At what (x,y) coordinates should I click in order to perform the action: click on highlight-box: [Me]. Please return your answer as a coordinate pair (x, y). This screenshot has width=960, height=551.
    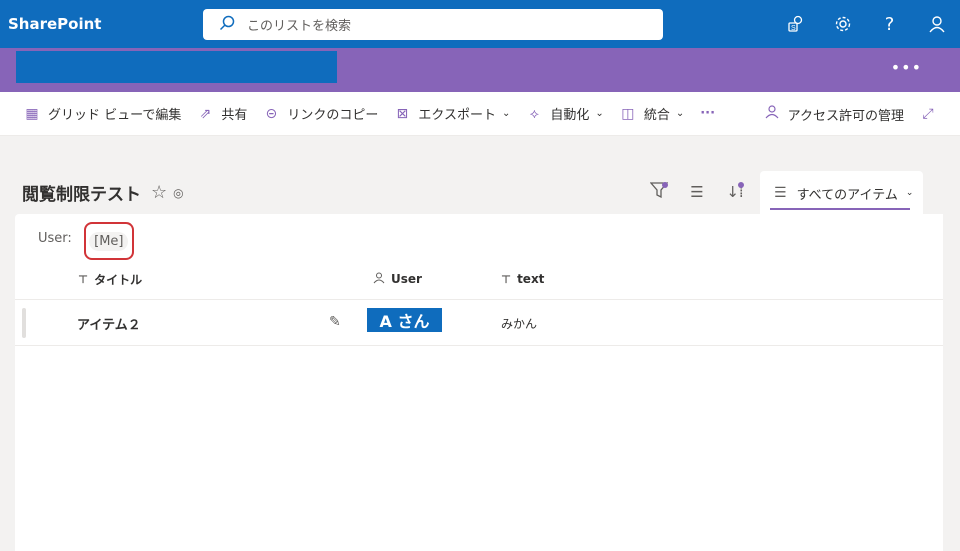
    Looking at the image, I should click on (108, 241).